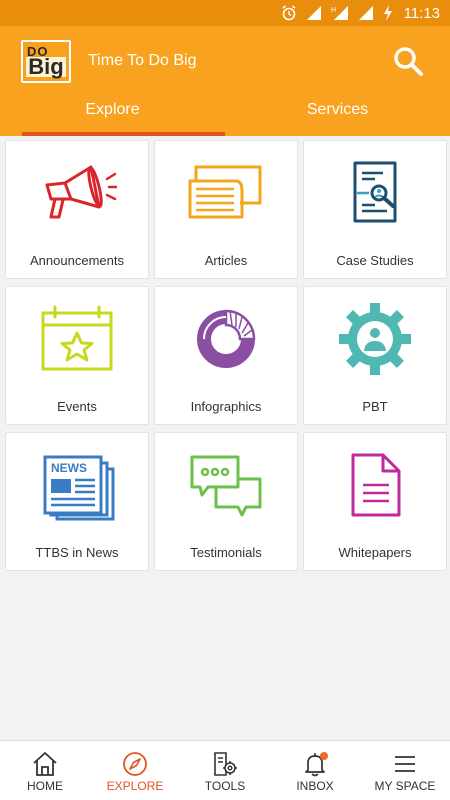  Describe the element at coordinates (375, 552) in the screenshot. I see `tile-label: Whitepapers` at that location.